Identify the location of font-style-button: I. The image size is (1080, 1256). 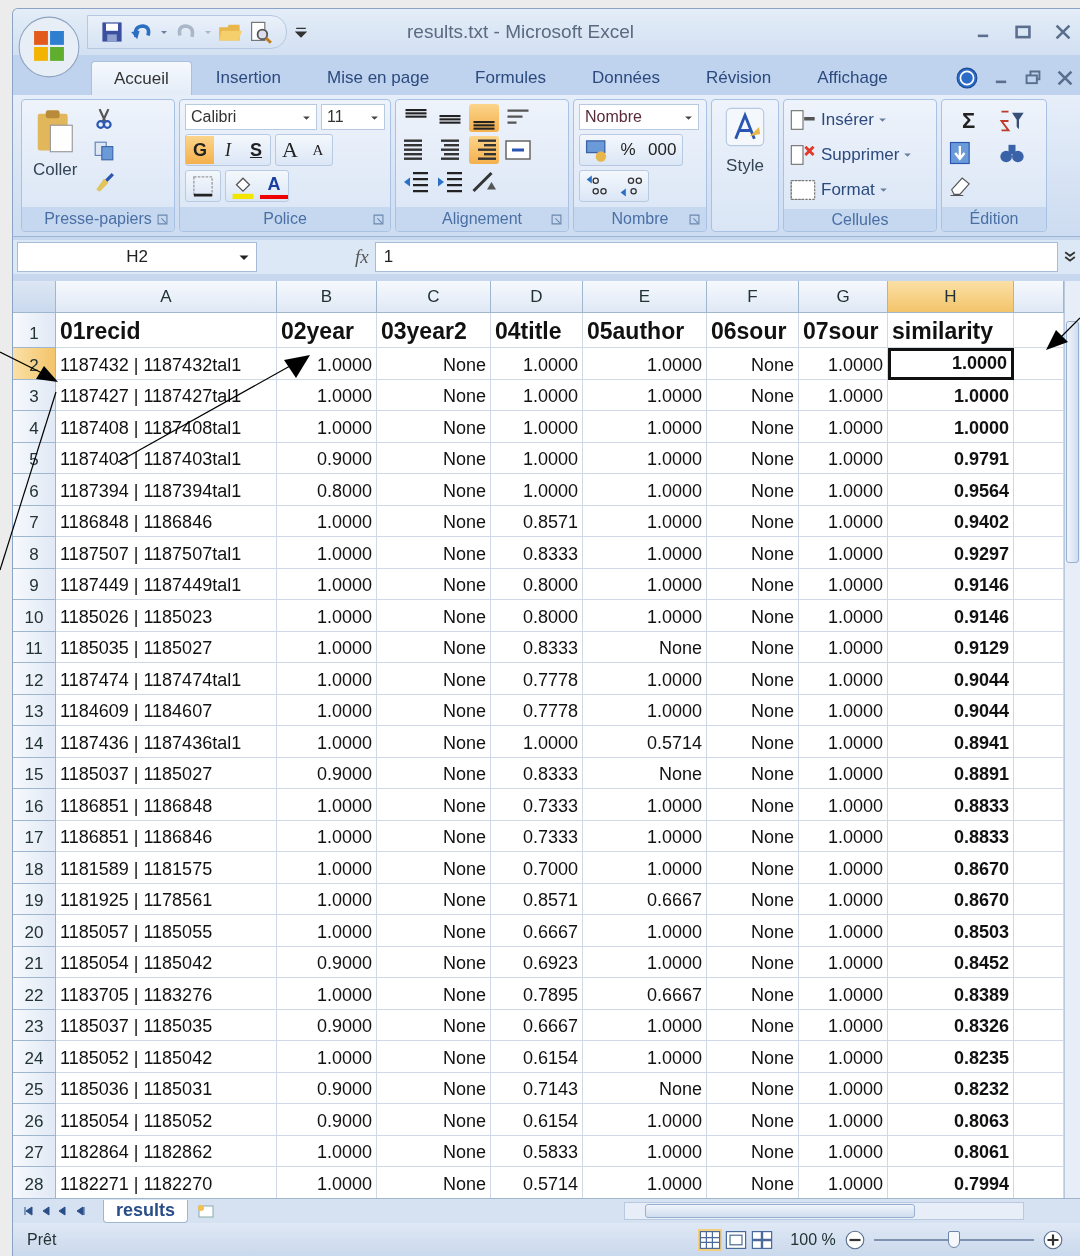
(228, 150).